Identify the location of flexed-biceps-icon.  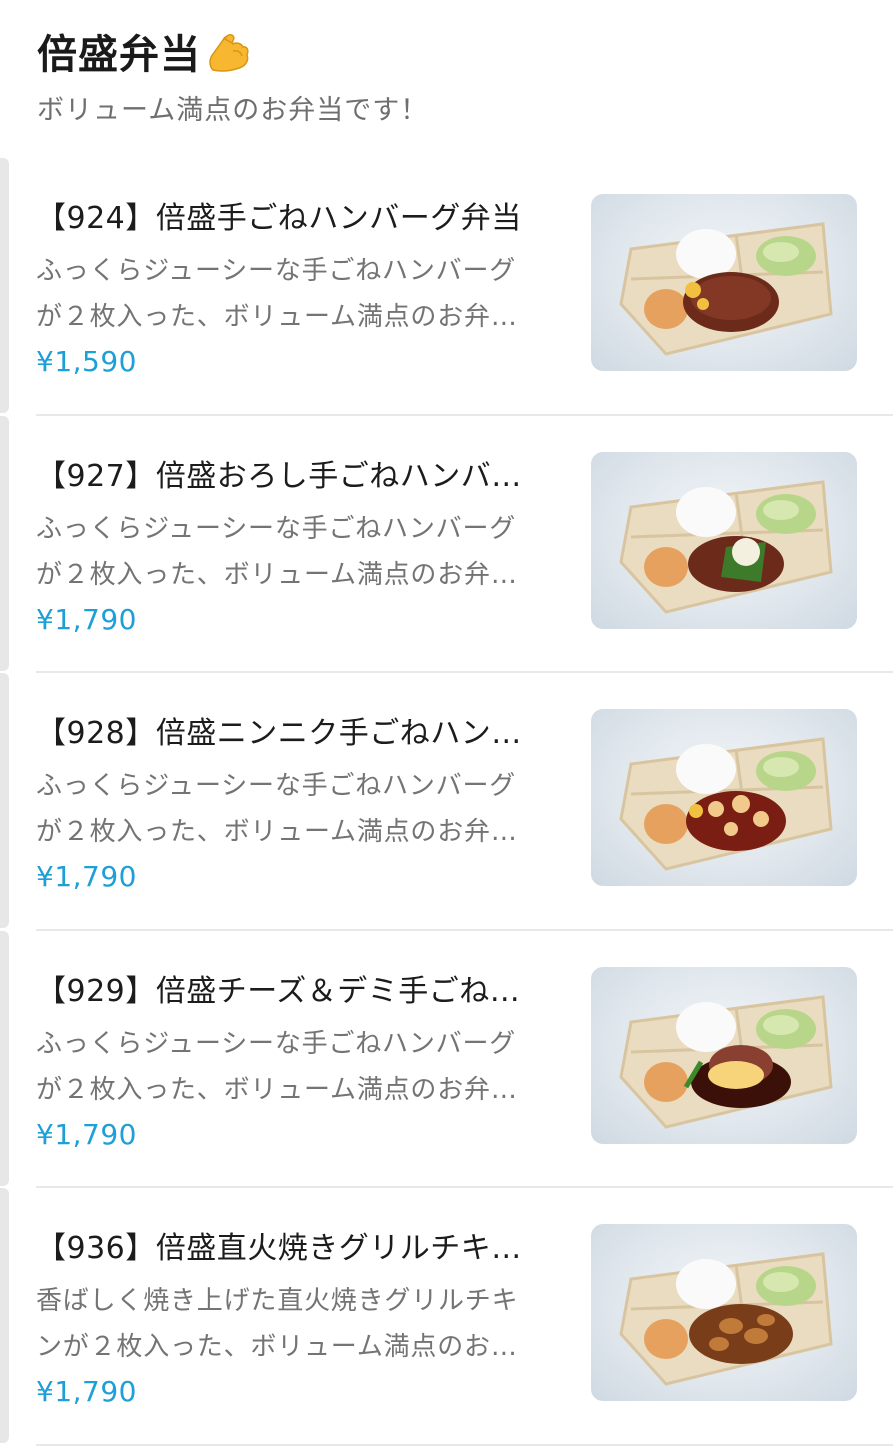
(228, 51).